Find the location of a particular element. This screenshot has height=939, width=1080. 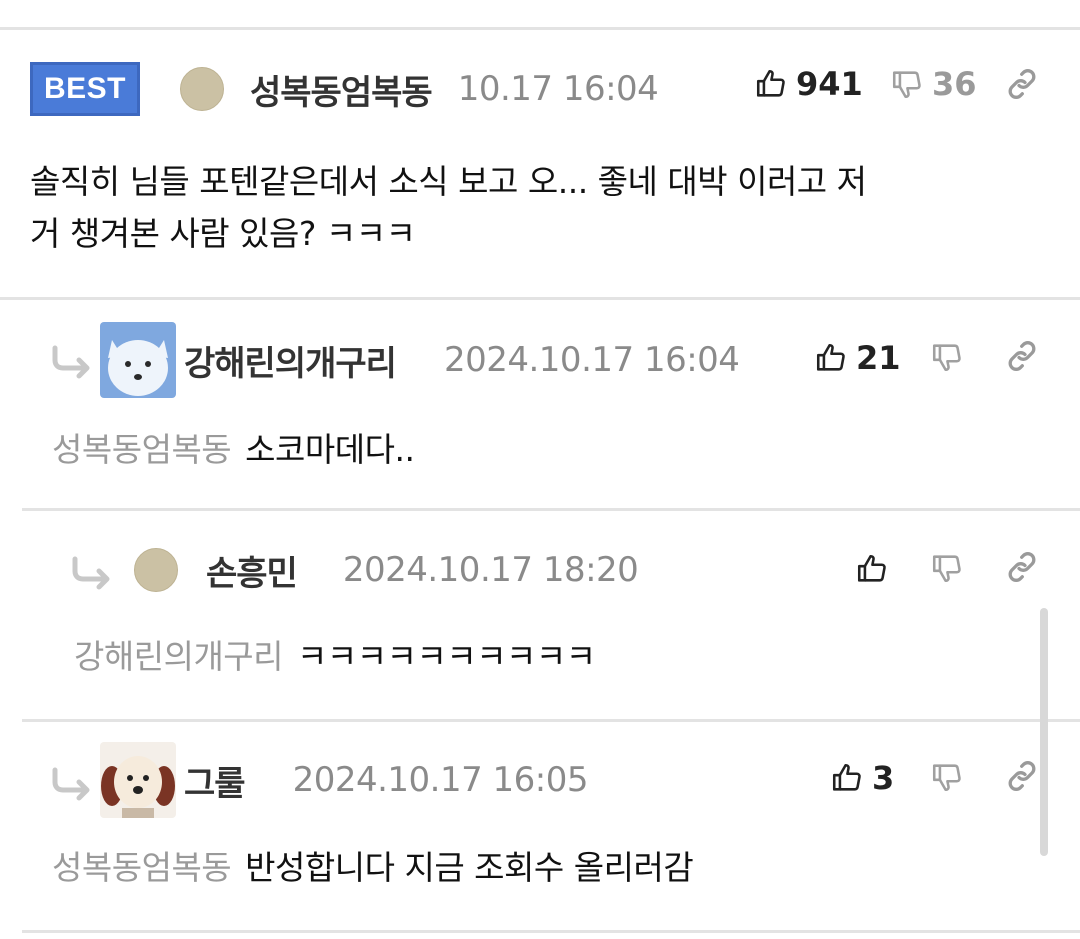

like-count: 941 is located at coordinates (829, 84).